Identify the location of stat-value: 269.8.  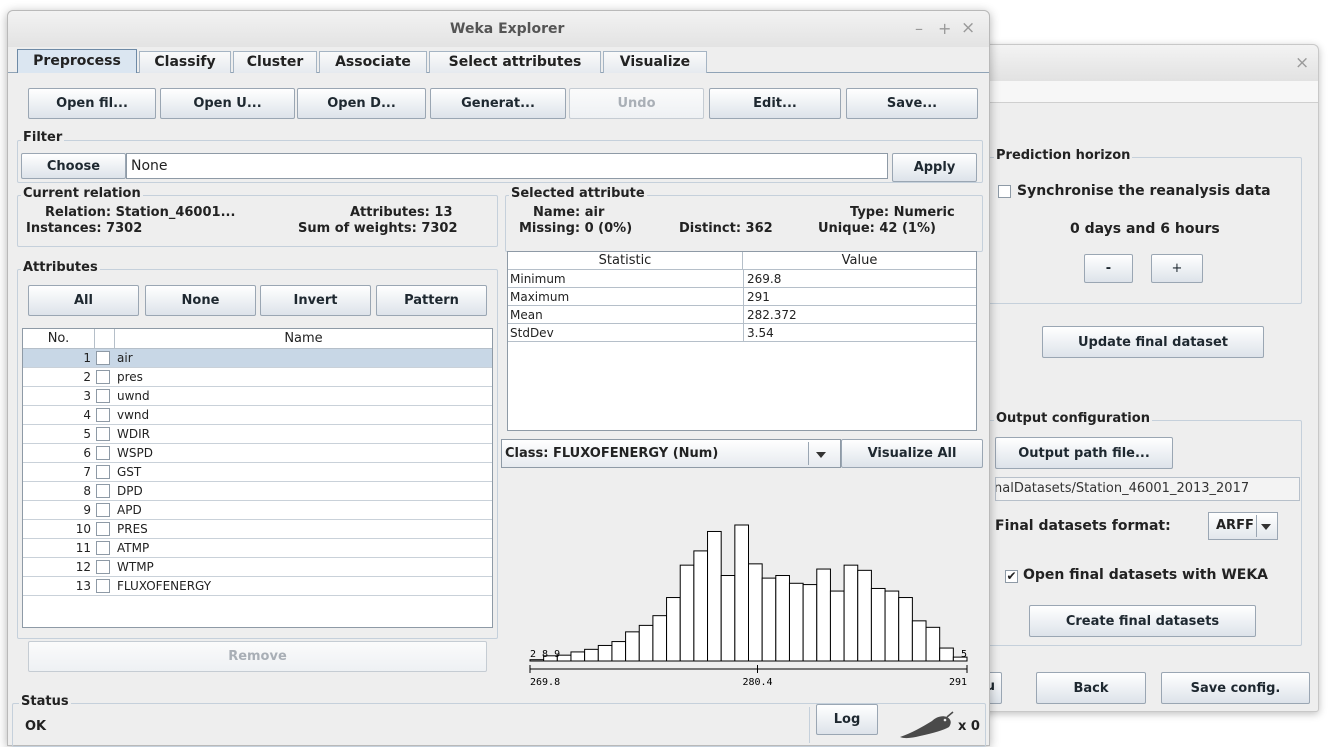
(764, 279).